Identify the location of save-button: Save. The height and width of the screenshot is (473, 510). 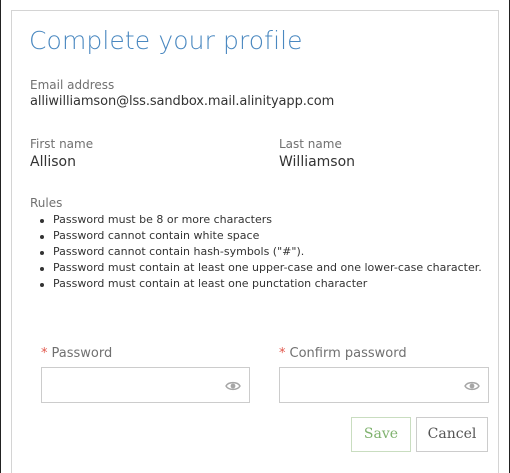
(381, 434).